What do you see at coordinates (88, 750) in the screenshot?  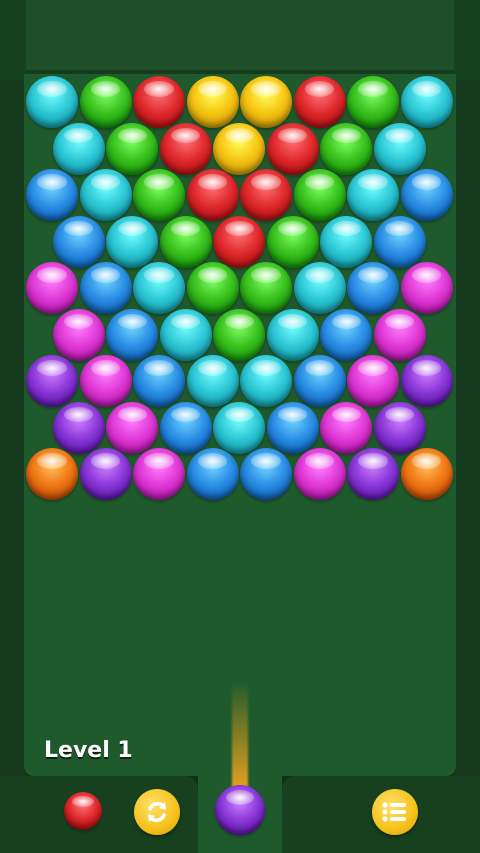 I see `level-label: Level 1` at bounding box center [88, 750].